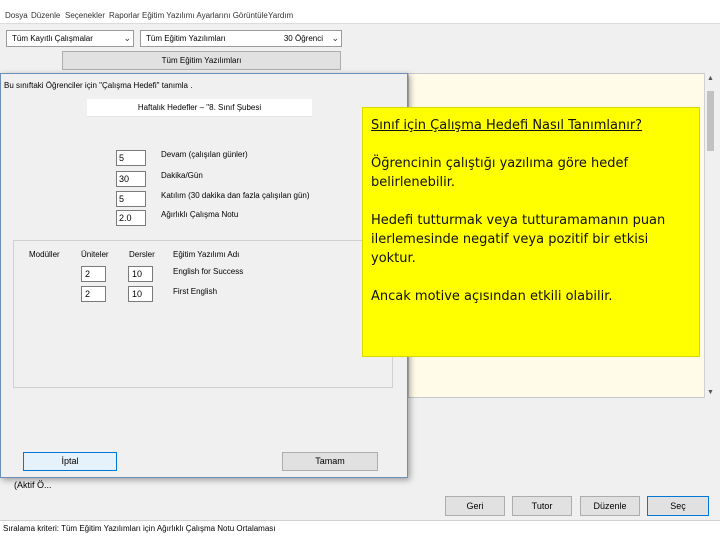 This screenshot has width=720, height=540. I want to click on tutor-button: Tutor, so click(542, 506).